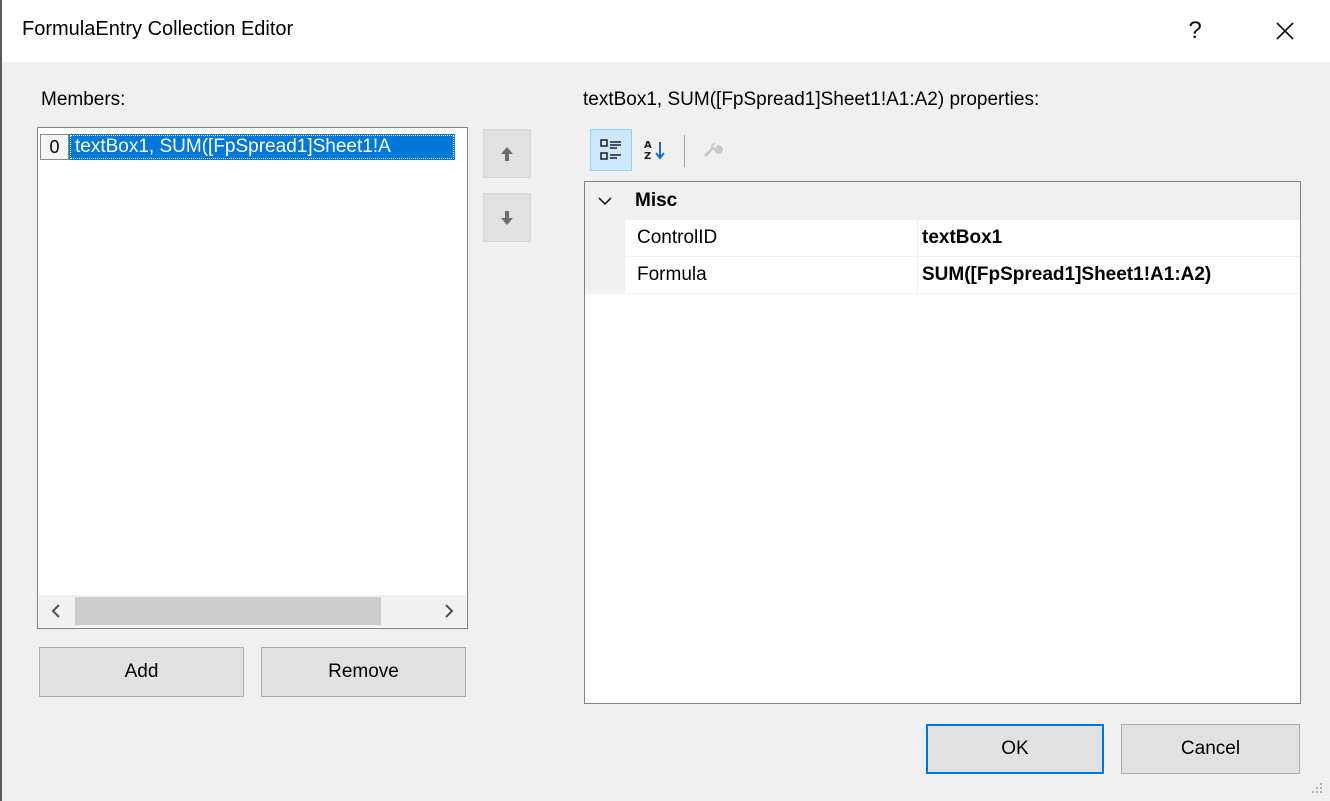 The image size is (1330, 801). I want to click on title-bar: FormulaEntry Collection Editor ?, so click(666, 31).